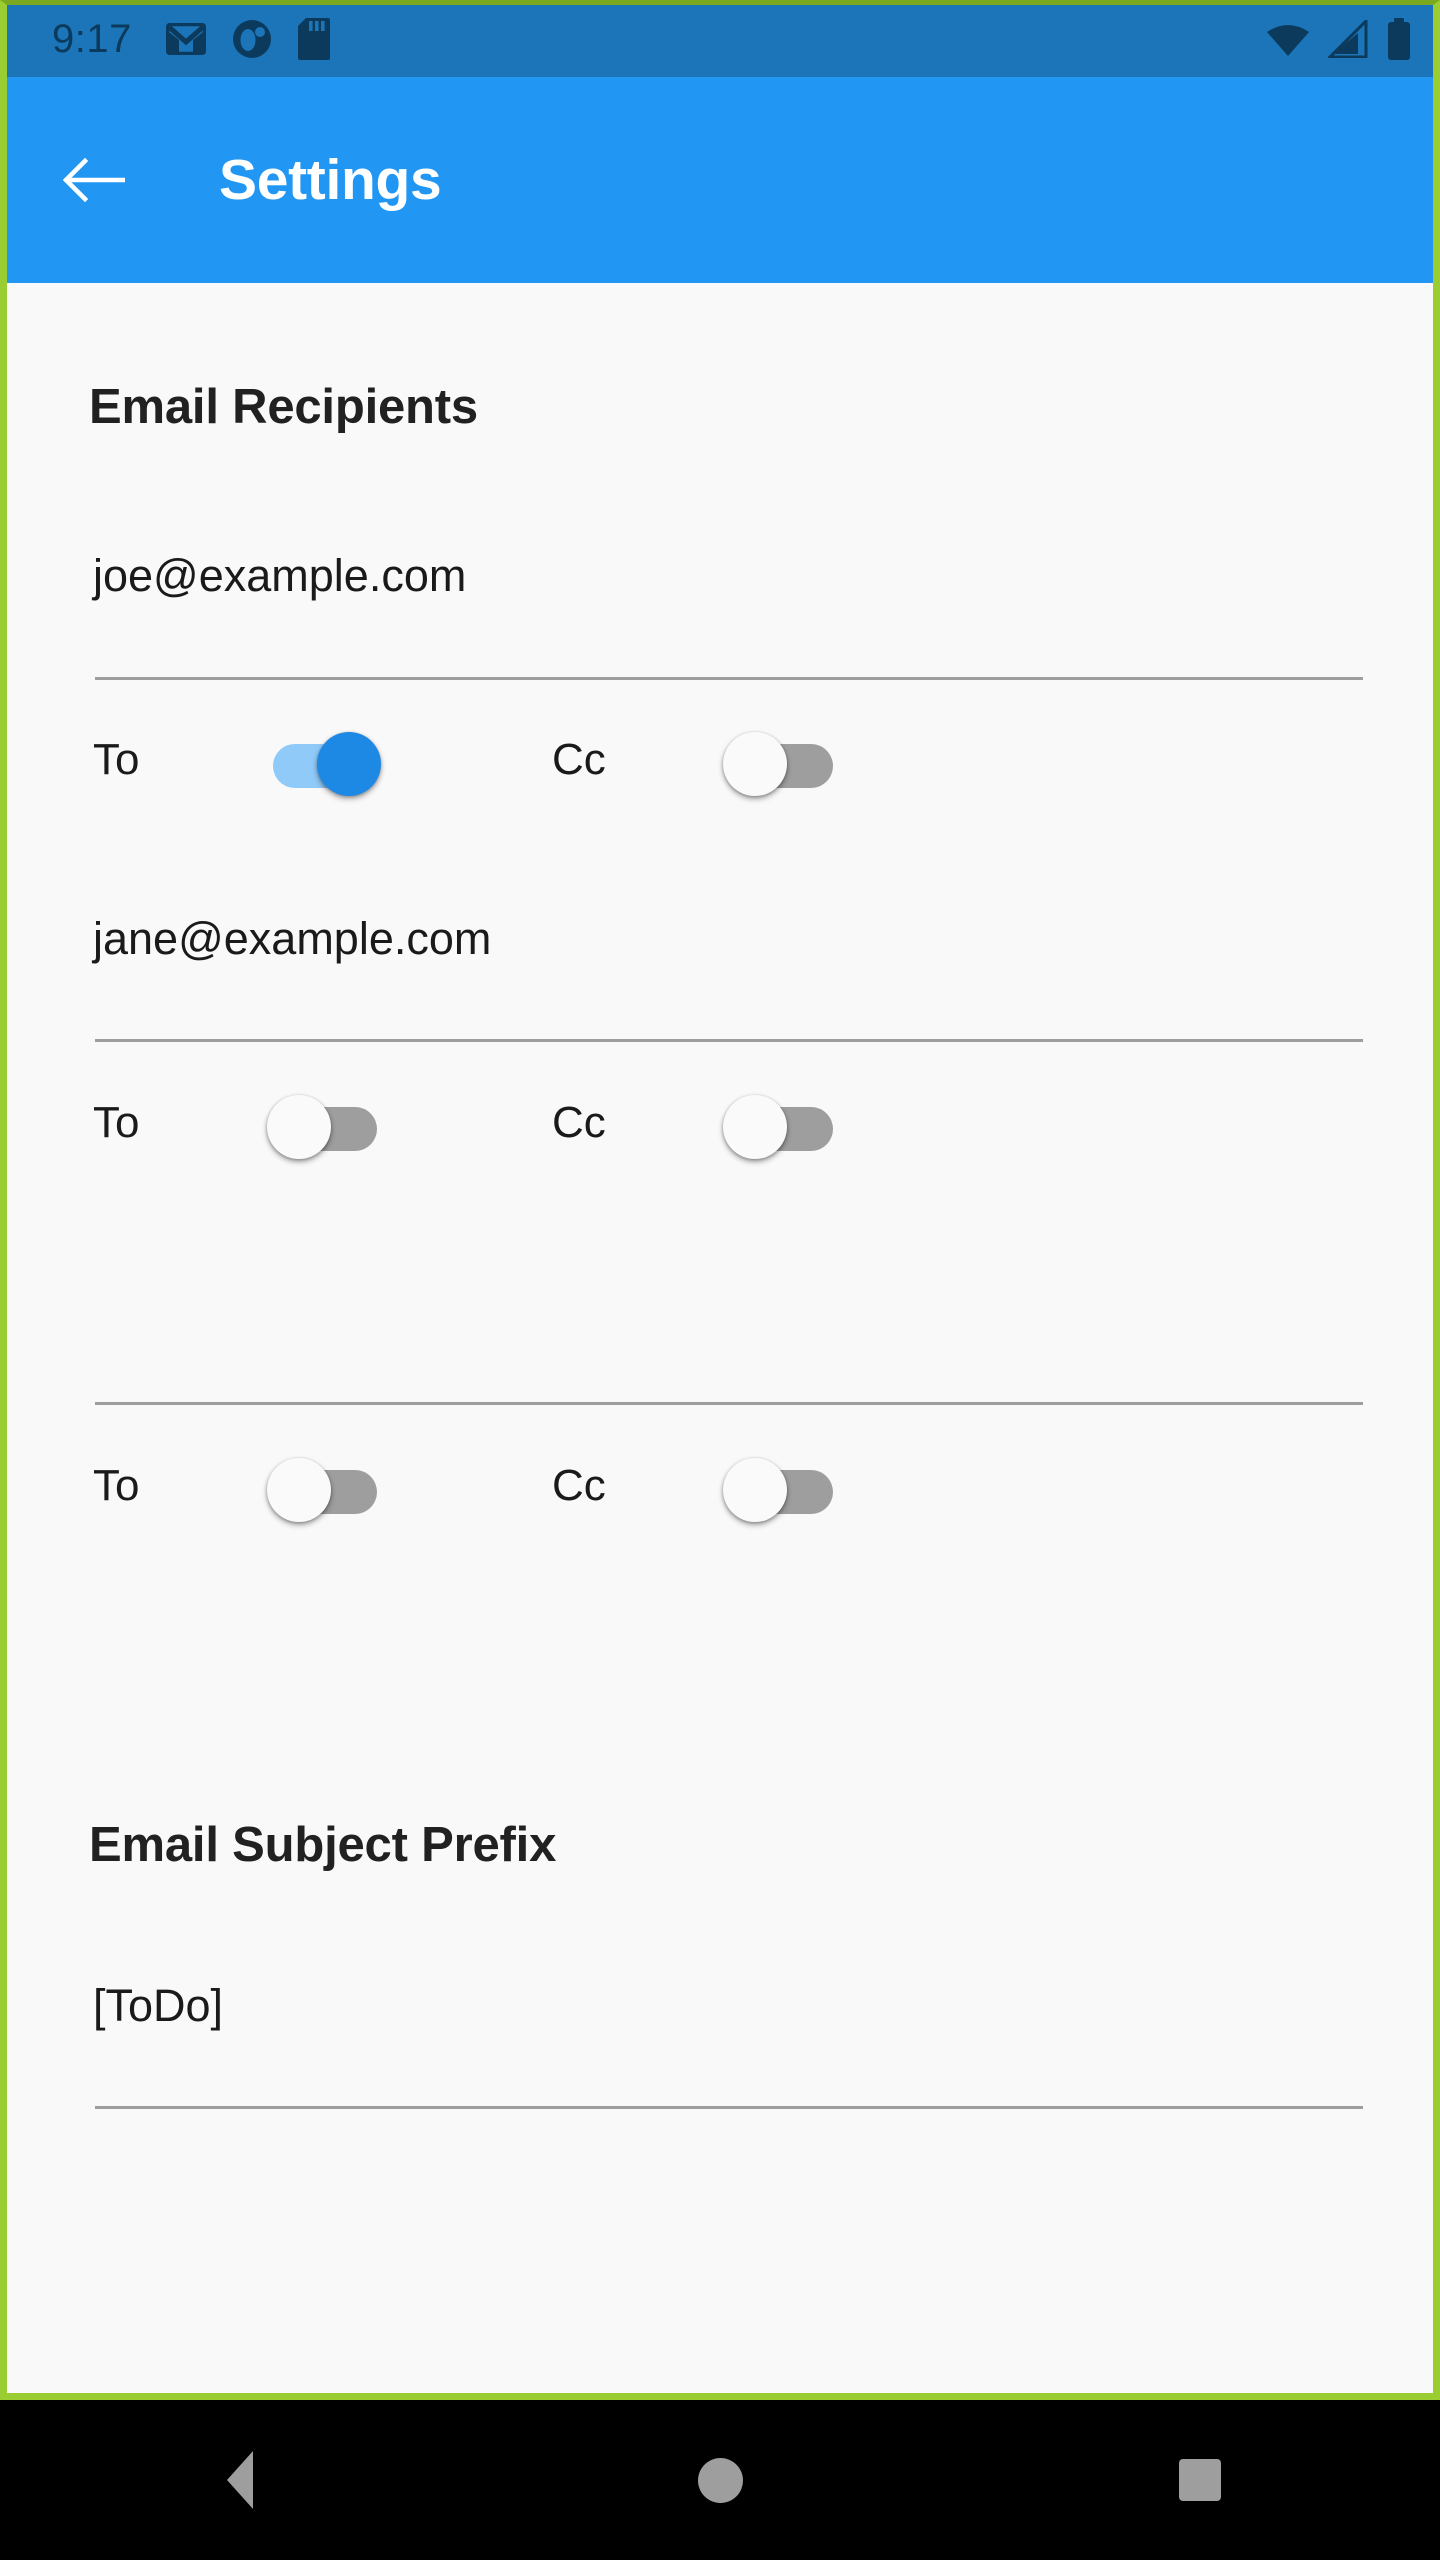  What do you see at coordinates (720, 1123) in the screenshot?
I see `recipient-toggle-row-2: To Cc` at bounding box center [720, 1123].